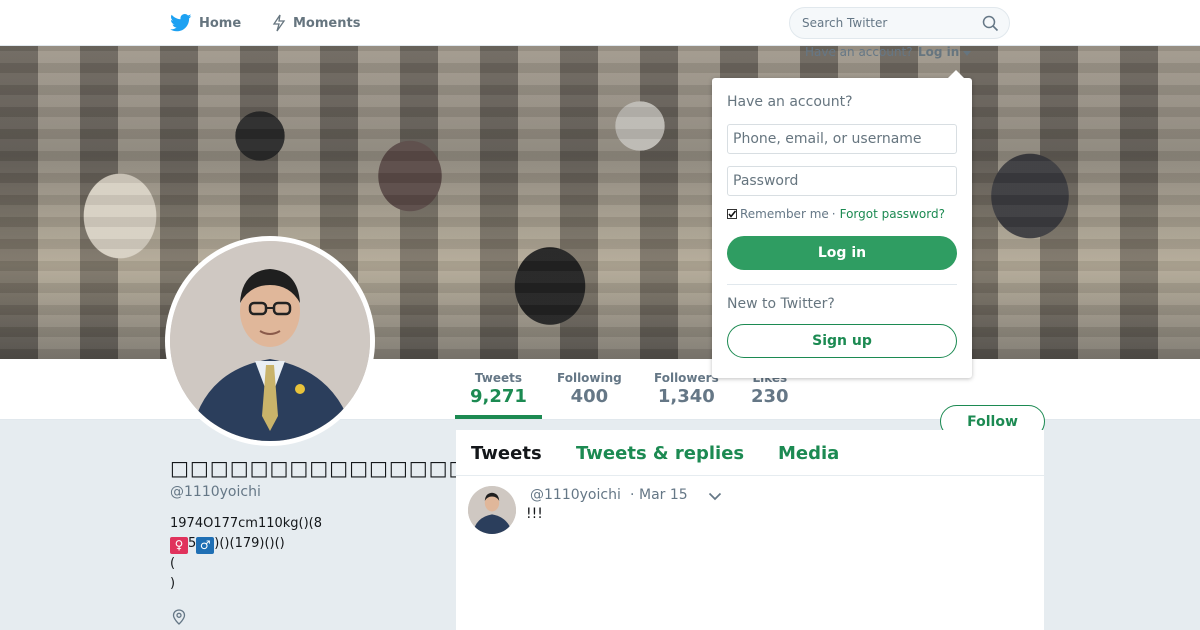 This screenshot has height=630, width=1200. What do you see at coordinates (686, 396) in the screenshot?
I see `stat-followers-value: 1,340` at bounding box center [686, 396].